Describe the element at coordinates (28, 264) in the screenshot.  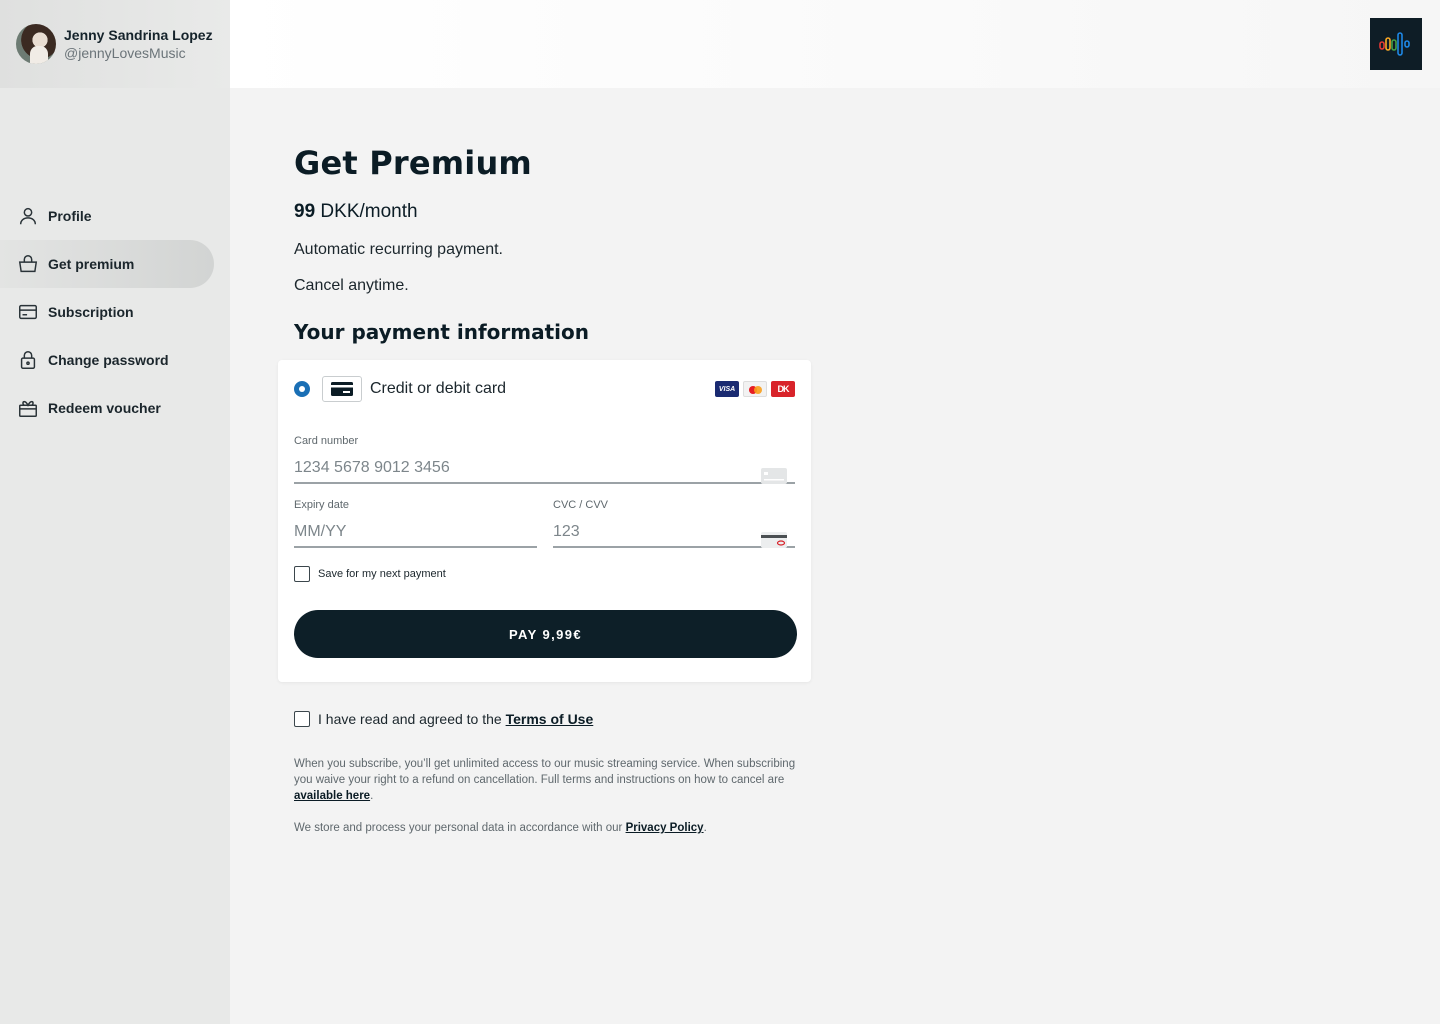
I see `shopping-bag-icon` at that location.